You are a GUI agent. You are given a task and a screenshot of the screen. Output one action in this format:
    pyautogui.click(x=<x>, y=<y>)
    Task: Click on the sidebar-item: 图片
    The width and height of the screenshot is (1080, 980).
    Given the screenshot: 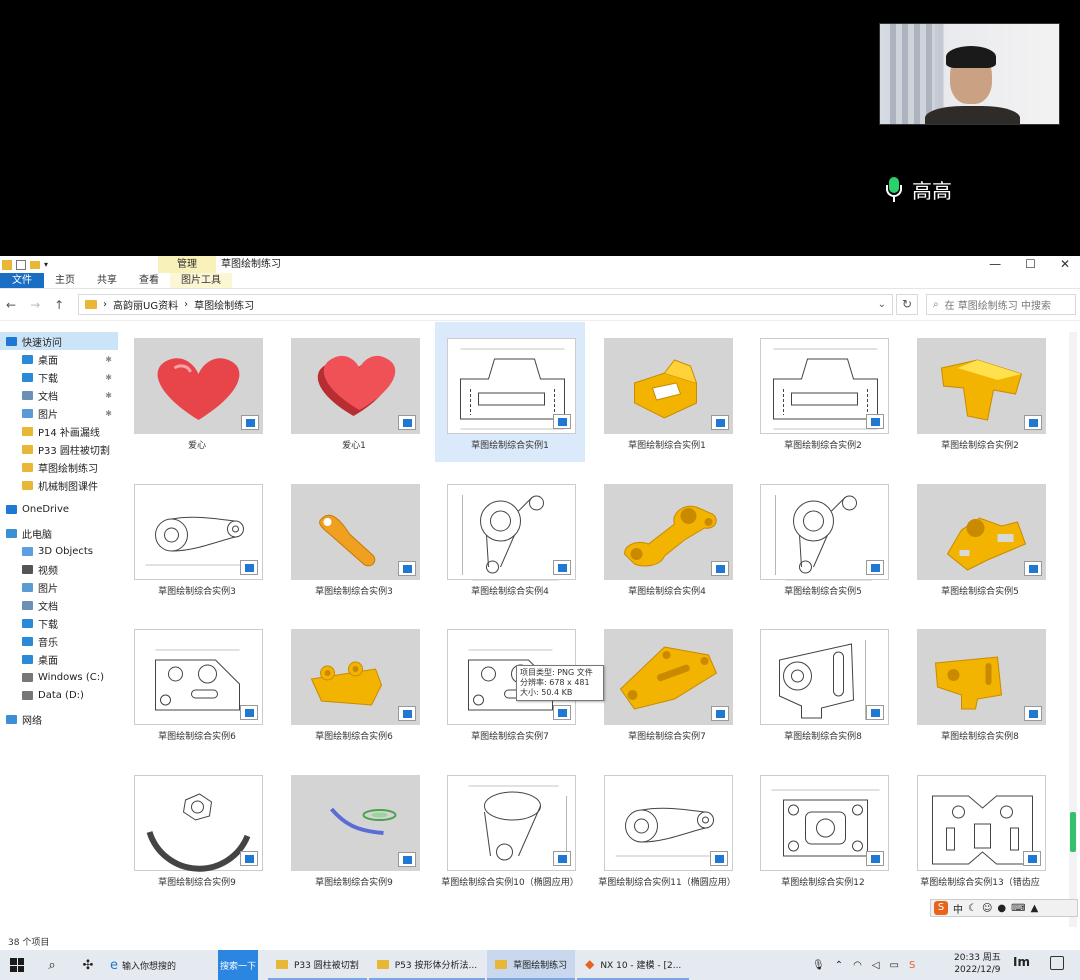 What is the action you would take?
    pyautogui.click(x=59, y=587)
    